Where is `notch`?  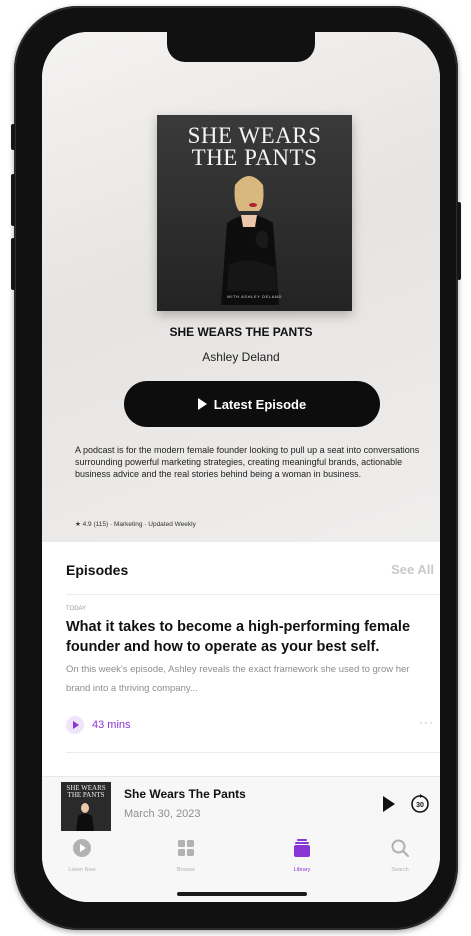
notch is located at coordinates (241, 47).